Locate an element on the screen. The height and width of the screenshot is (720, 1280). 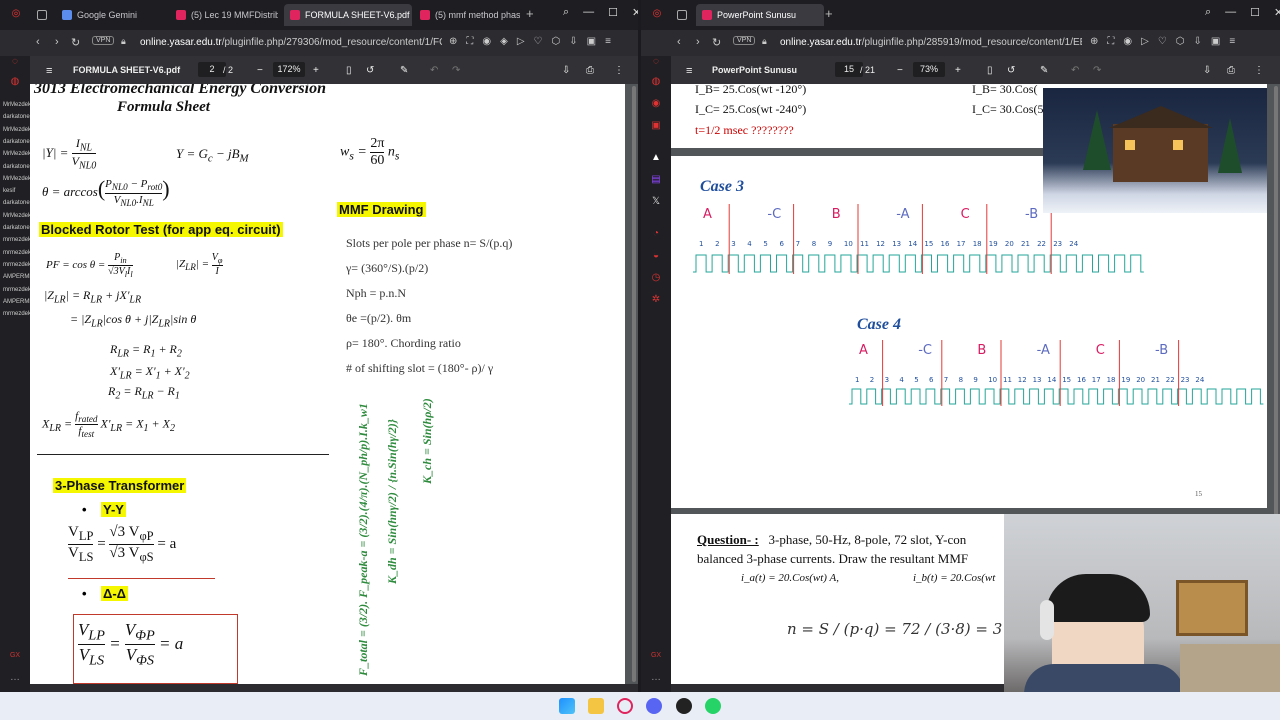
page-number-input: 15 is located at coordinates (849, 69).